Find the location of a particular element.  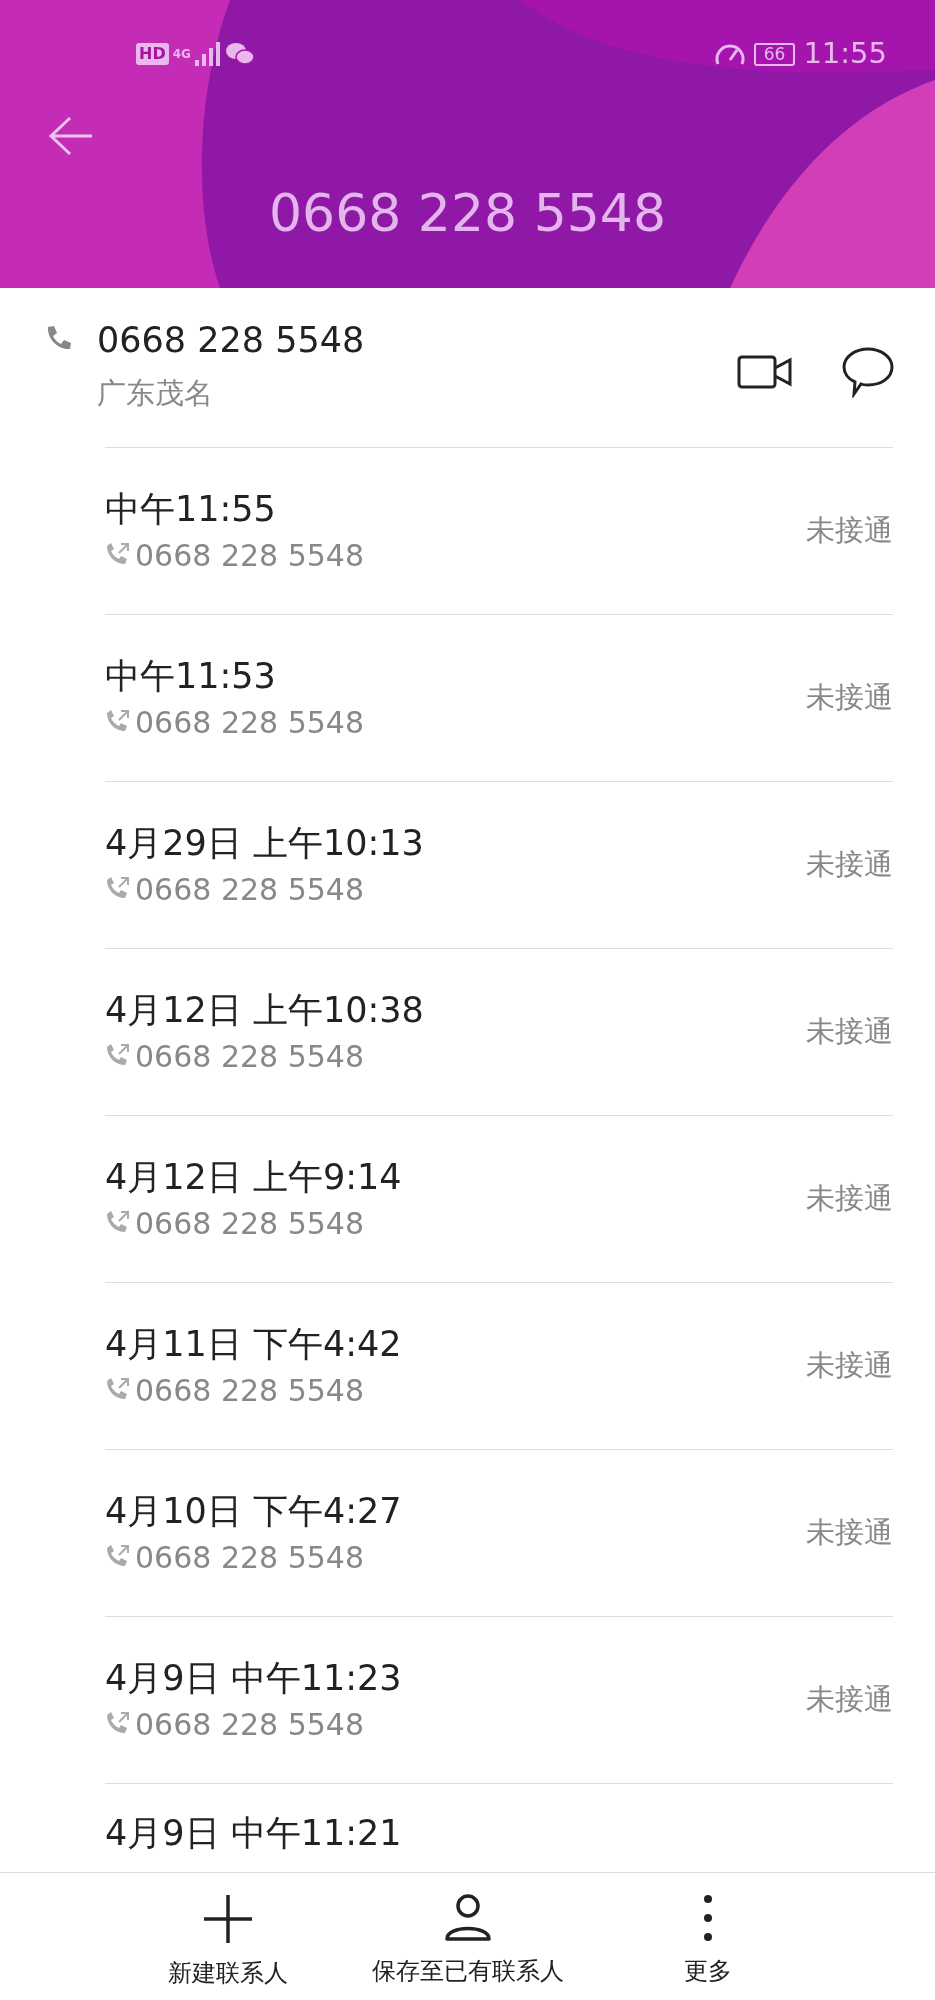

header-title: 0668 228 5548 is located at coordinates (467, 213).